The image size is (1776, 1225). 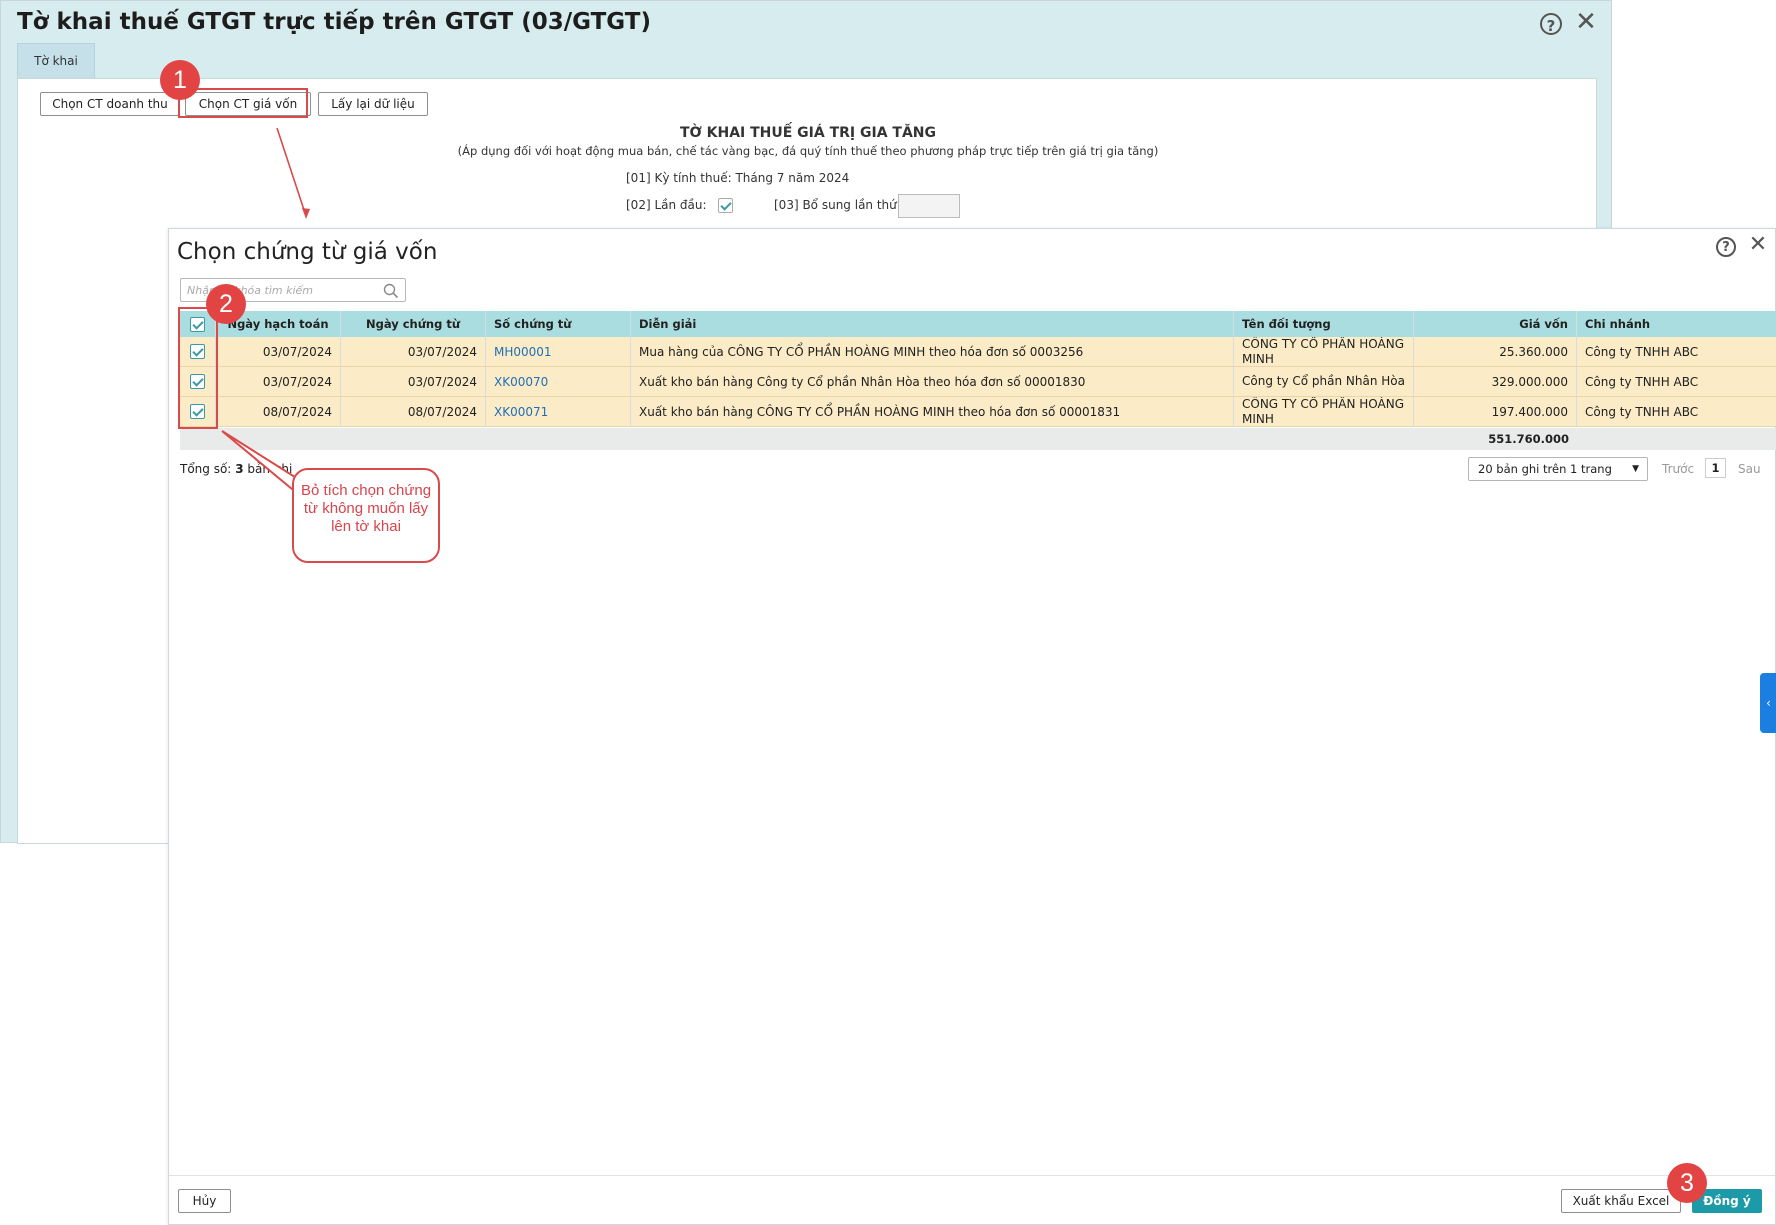 I want to click on tax-period: [01] Kỳ tính thuế: Tháng 7 năm 2024, so click(x=738, y=178).